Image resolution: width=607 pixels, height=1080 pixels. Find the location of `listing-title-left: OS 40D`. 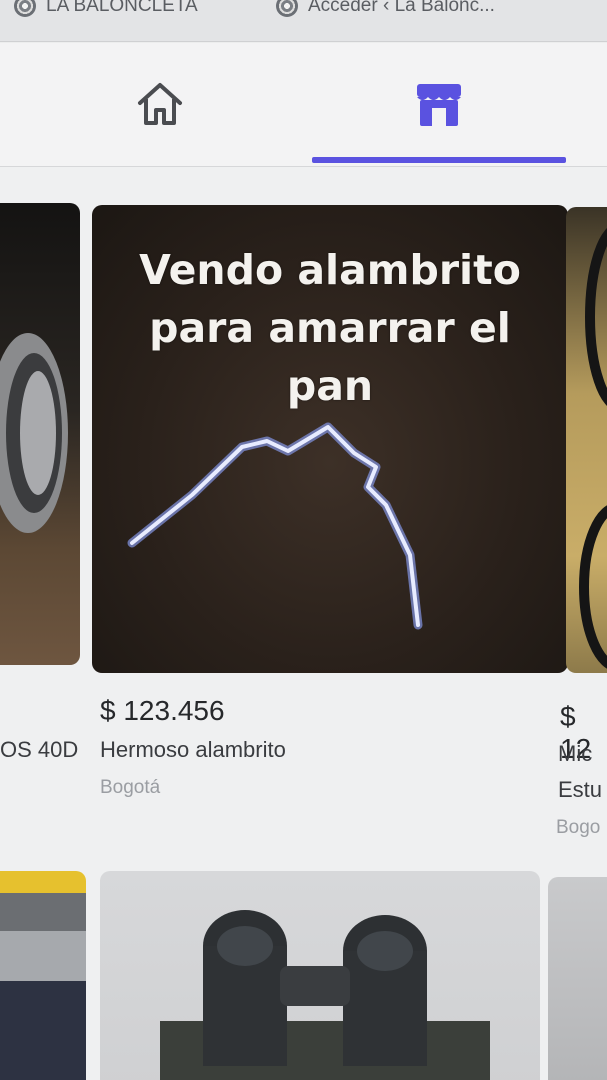

listing-title-left: OS 40D is located at coordinates (39, 750).